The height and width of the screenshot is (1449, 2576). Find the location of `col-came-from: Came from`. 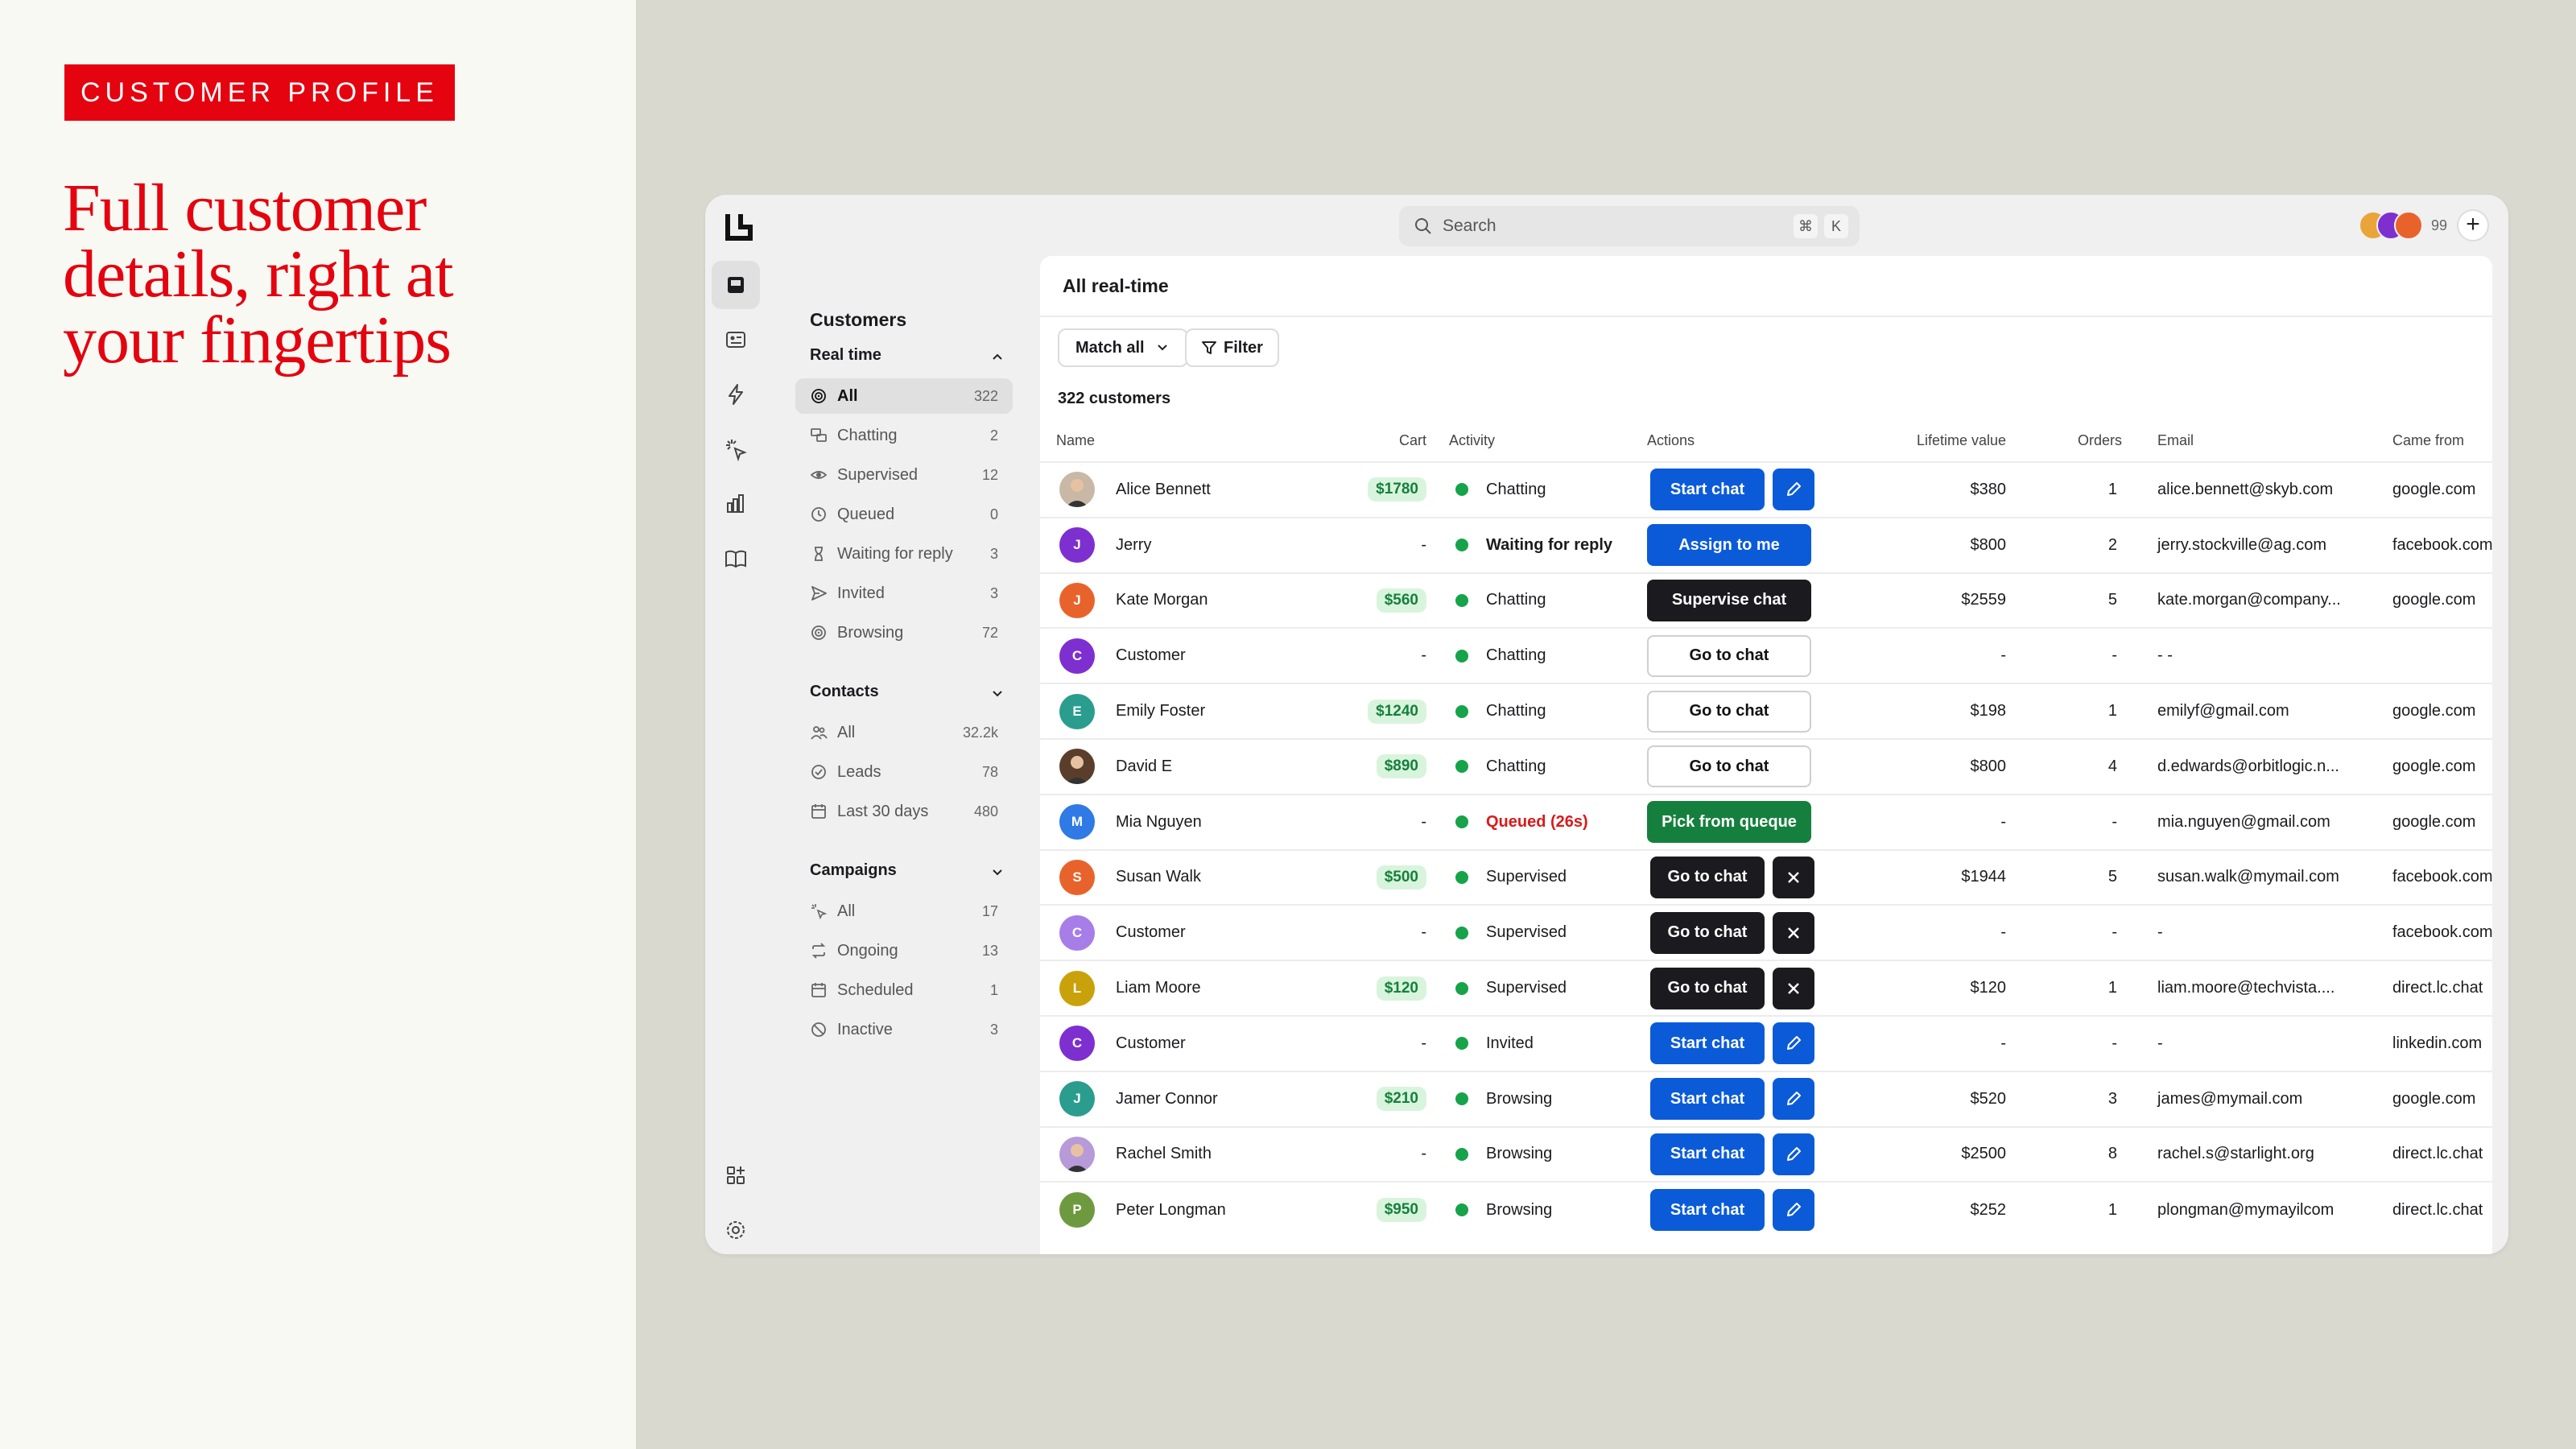

col-came-from: Came from is located at coordinates (2422, 441).